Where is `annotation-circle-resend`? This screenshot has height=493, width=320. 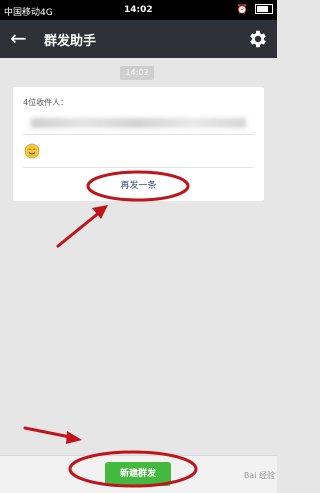
annotation-circle-resend is located at coordinates (138, 186).